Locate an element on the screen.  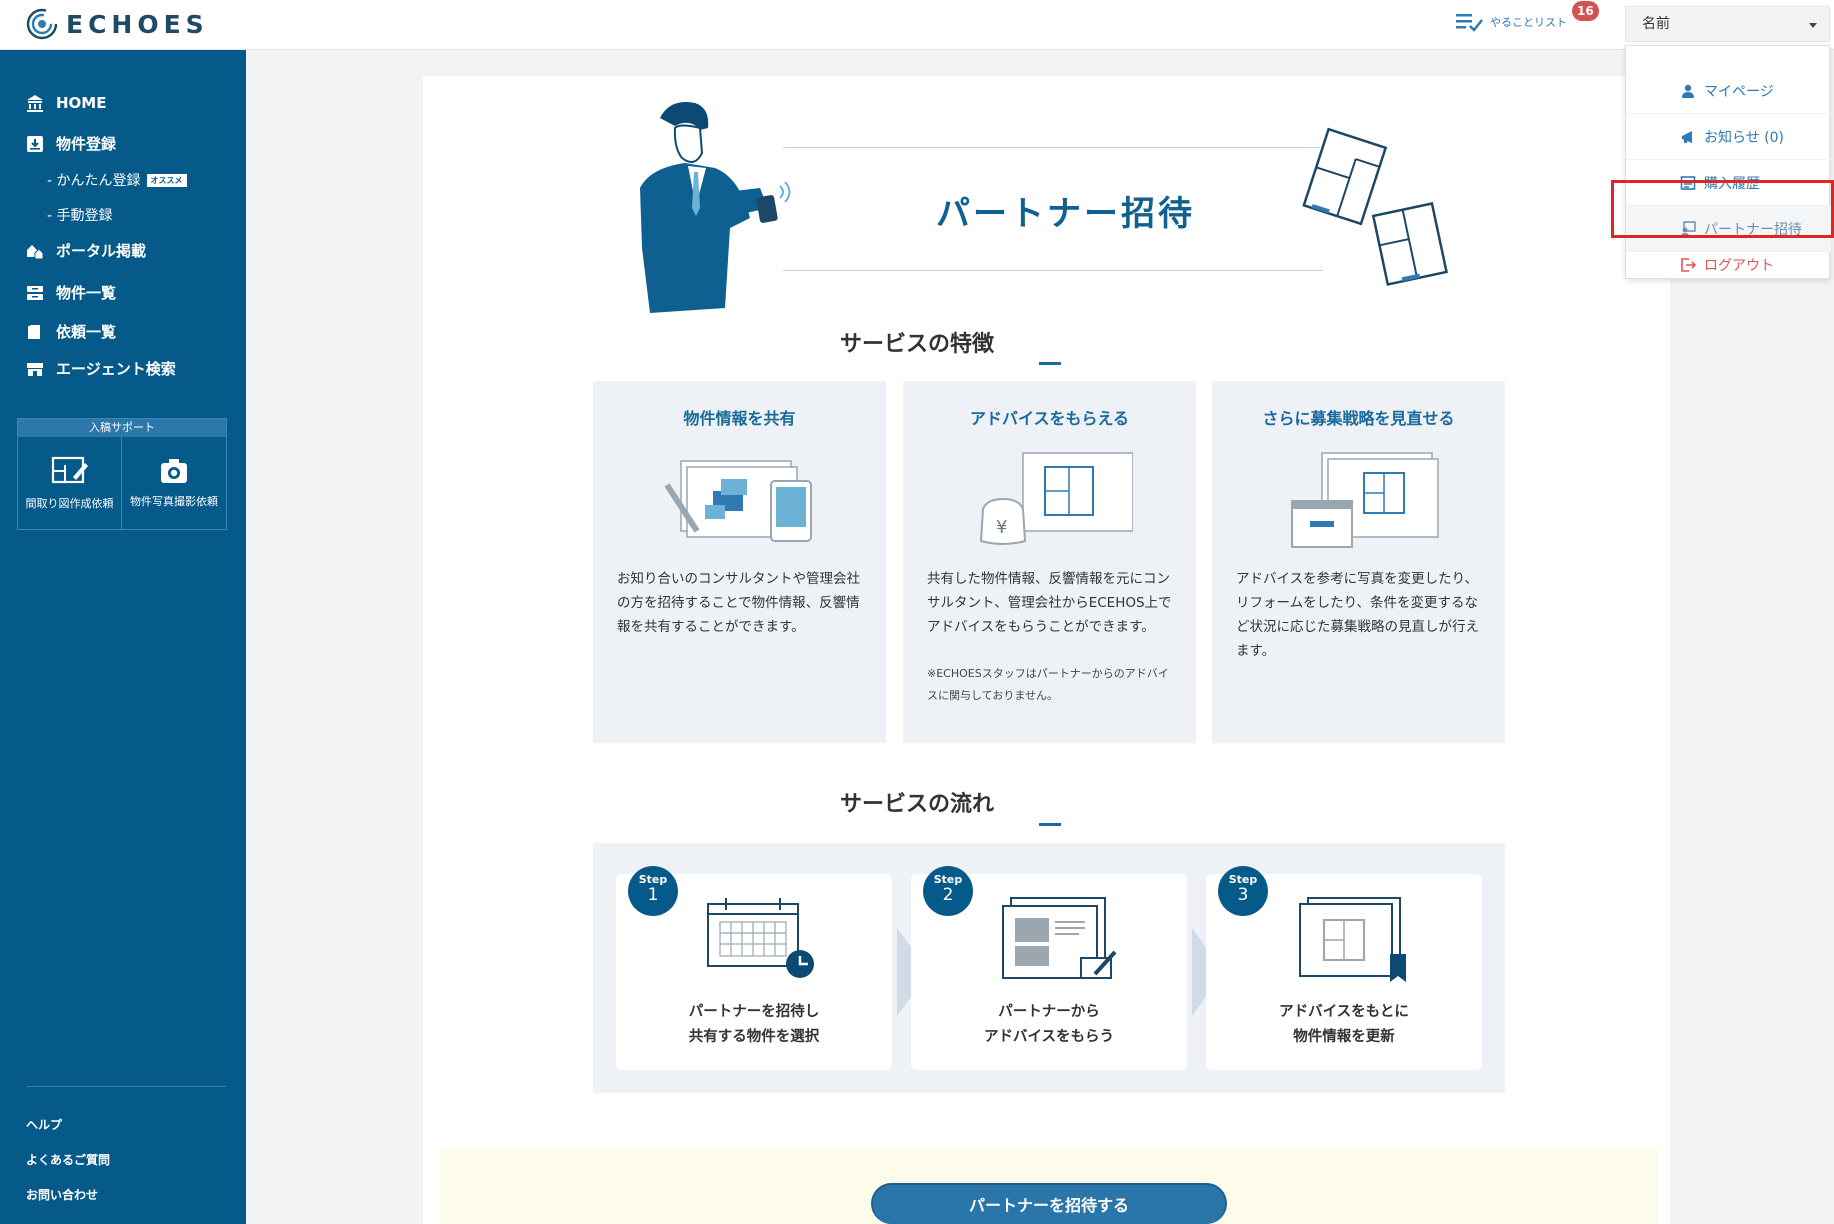
sidebar-item-label: エージェント検索 is located at coordinates (116, 369).